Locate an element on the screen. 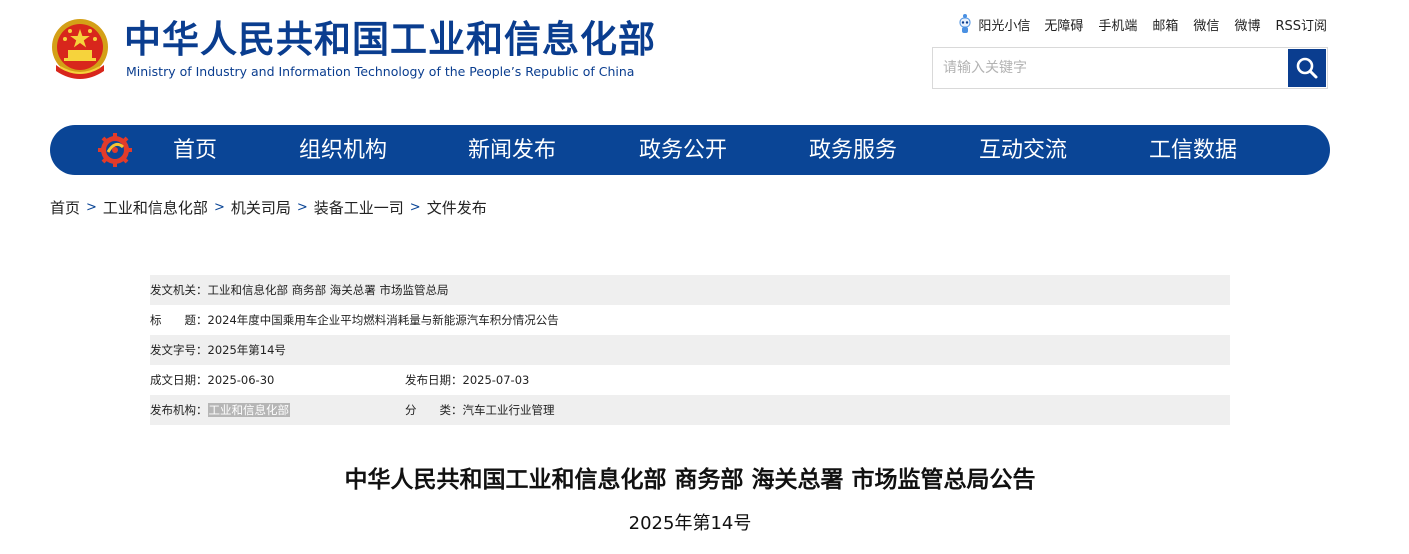 This screenshot has height=554, width=1409. top-link-wechat: 微信 is located at coordinates (1206, 24).